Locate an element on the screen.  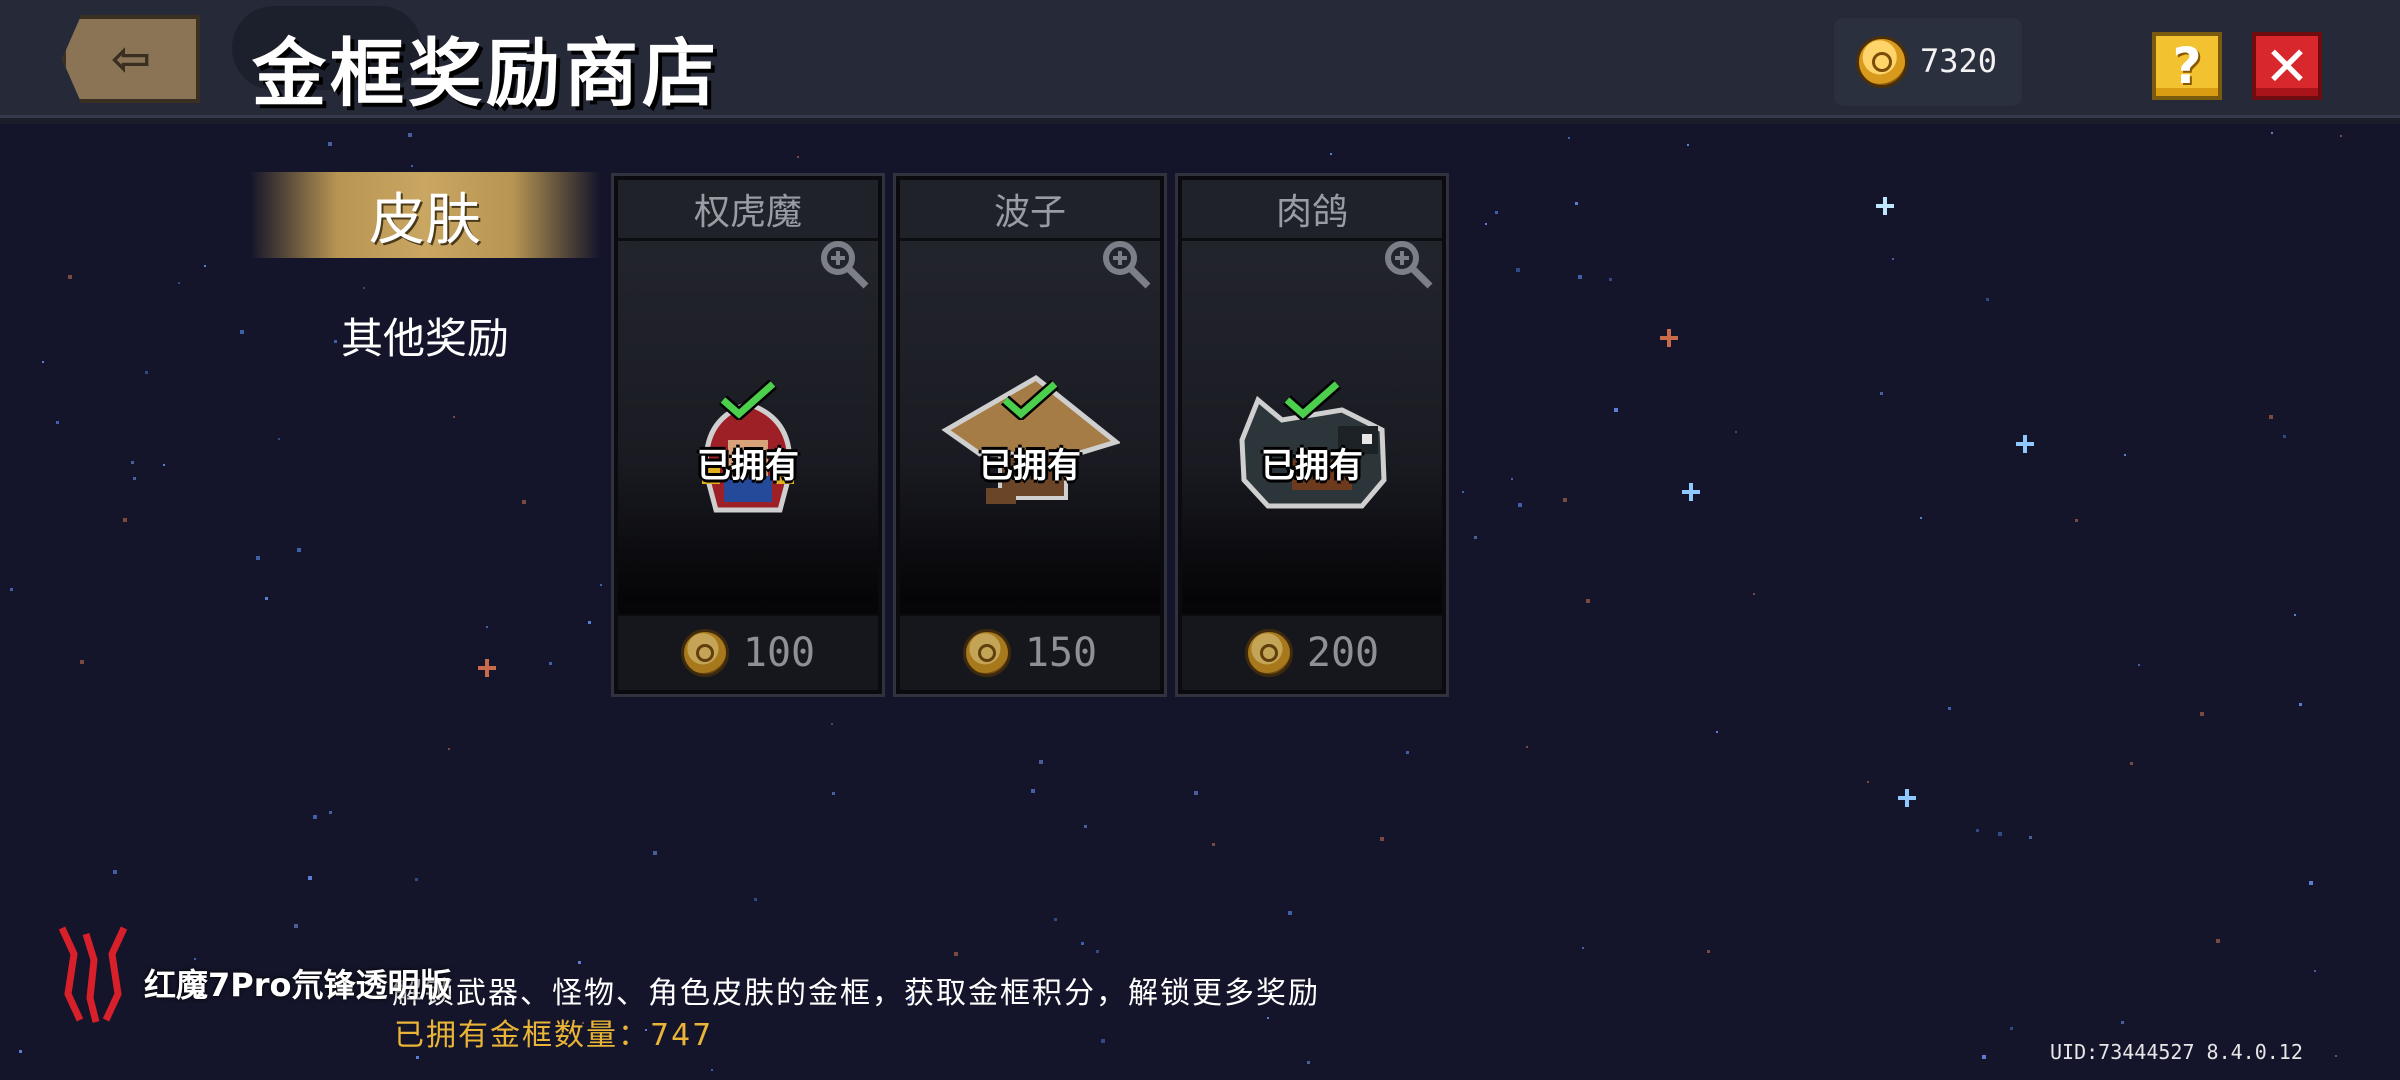
reward-card: 波子 已拥有 150 is located at coordinates (1030, 435).